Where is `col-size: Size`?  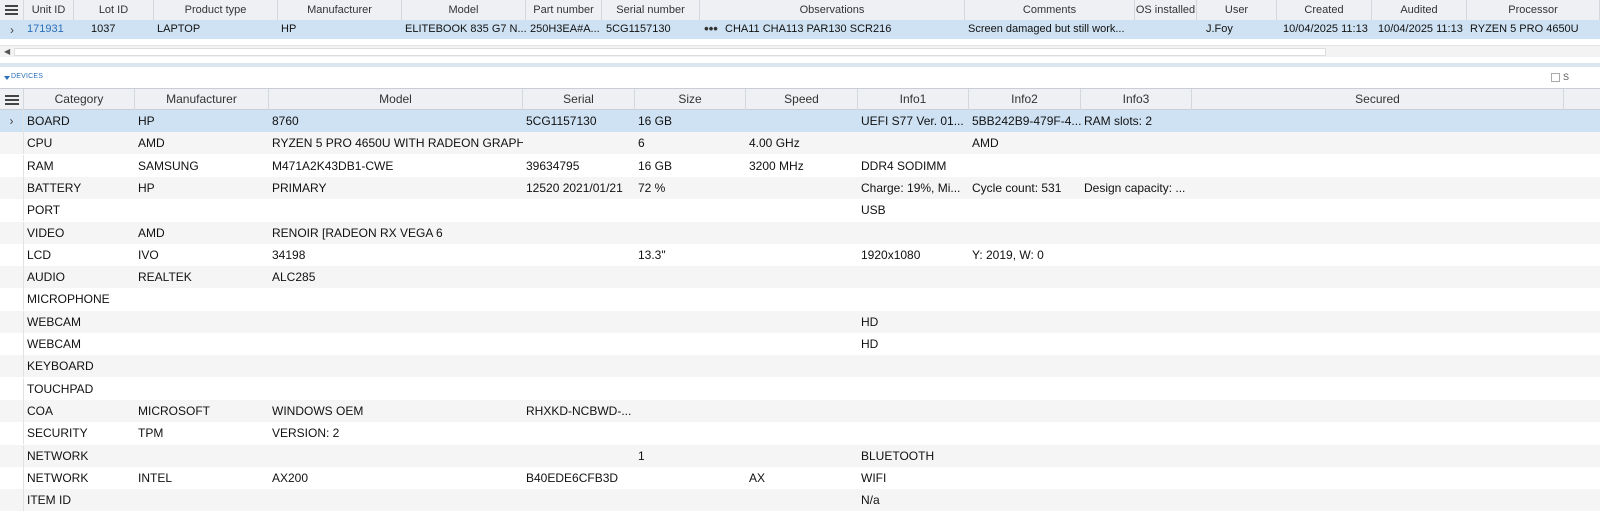
col-size: Size is located at coordinates (690, 99).